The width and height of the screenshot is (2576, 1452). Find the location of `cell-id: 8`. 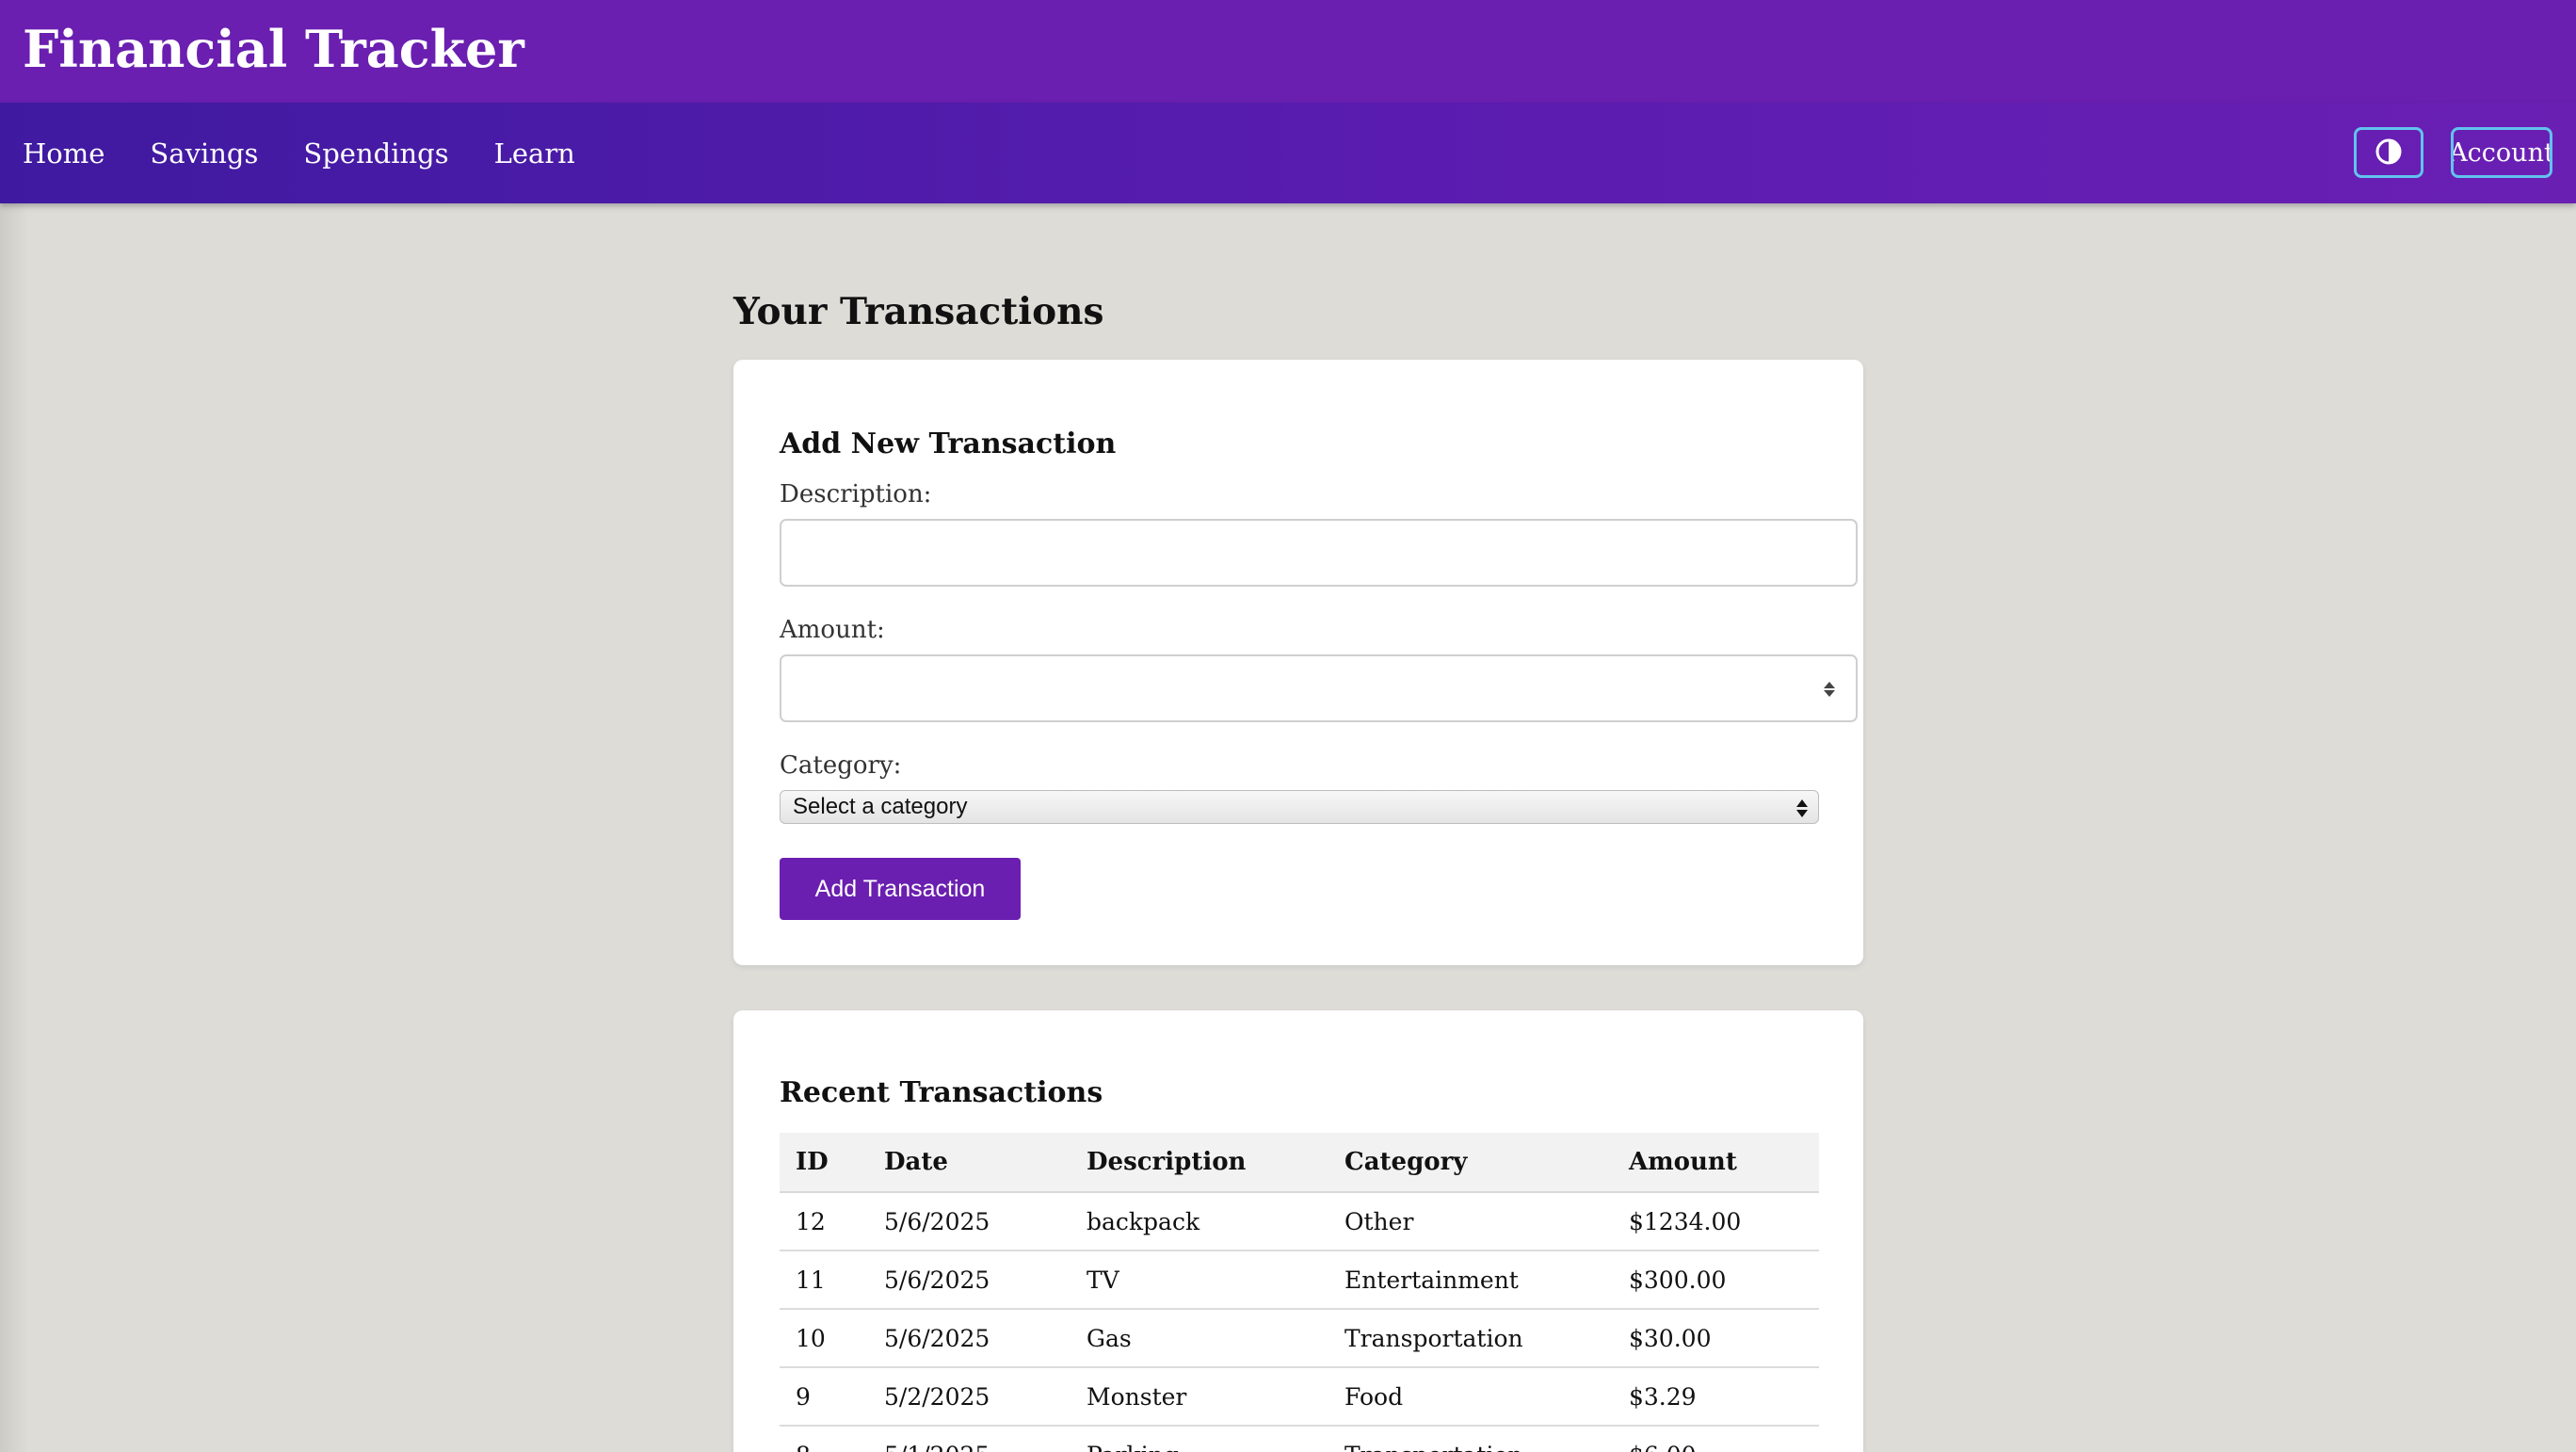

cell-id: 8 is located at coordinates (824, 1439).